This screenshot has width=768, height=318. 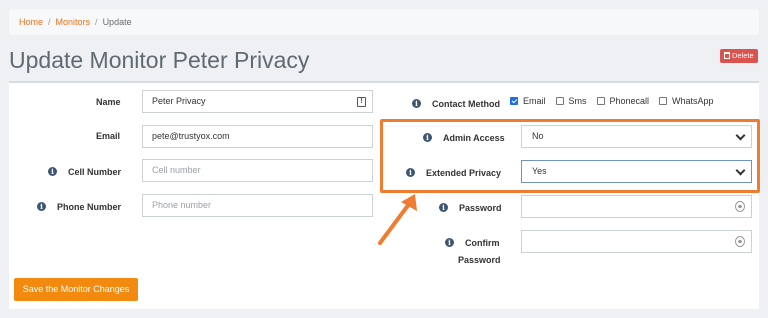 What do you see at coordinates (361, 102) in the screenshot?
I see `password-manager-key-icon: !` at bounding box center [361, 102].